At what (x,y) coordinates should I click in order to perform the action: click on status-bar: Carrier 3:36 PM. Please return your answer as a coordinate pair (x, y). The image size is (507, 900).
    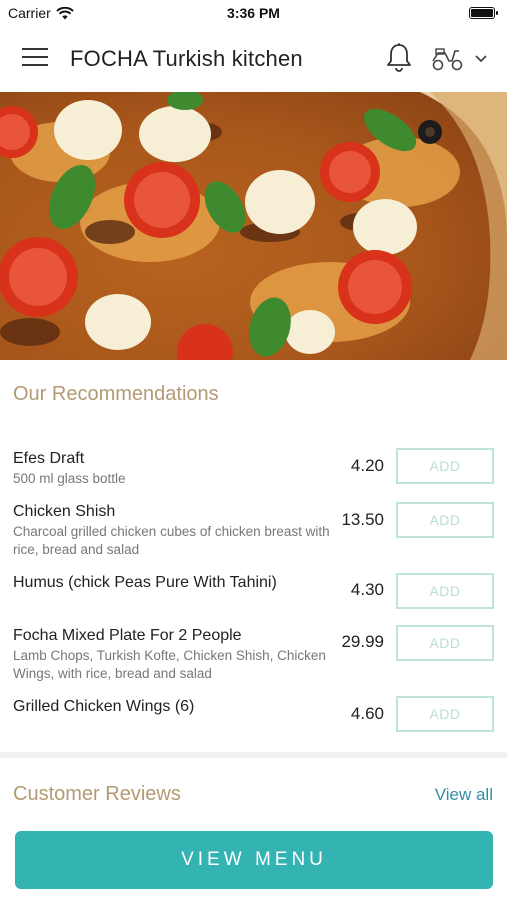
    Looking at the image, I should click on (253, 13).